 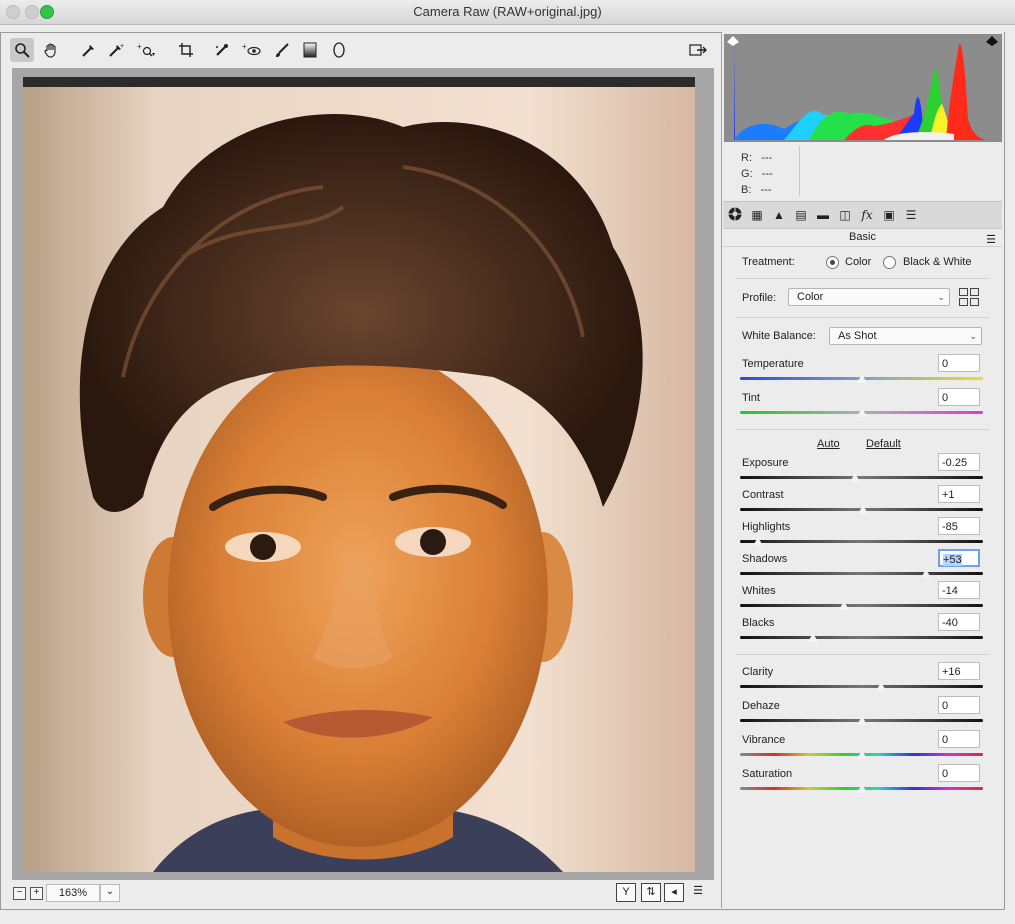 What do you see at coordinates (832, 262) in the screenshot?
I see `treatment-color-radio` at bounding box center [832, 262].